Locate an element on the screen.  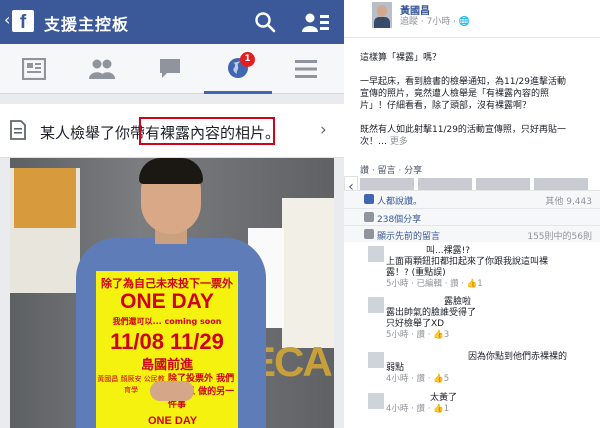
post-line-1: 這樣算「裸露」嗎？ is located at coordinates (401, 58).